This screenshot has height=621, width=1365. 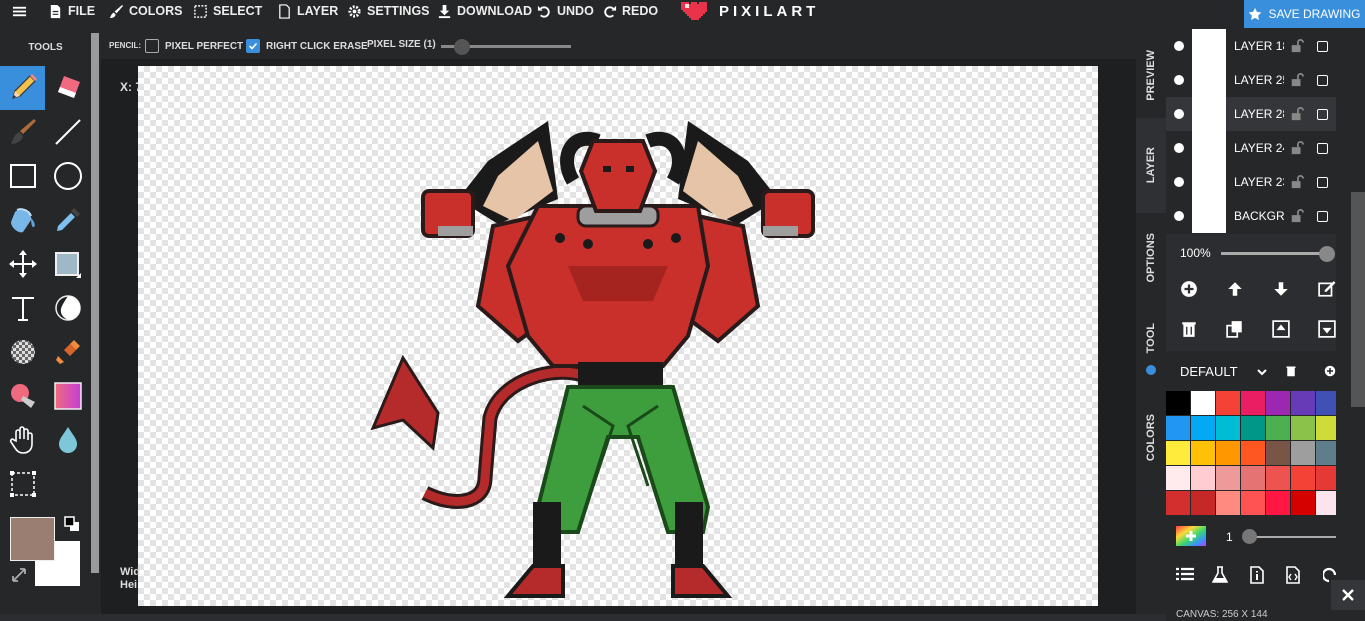 I want to click on settings-menu: SETTINGS, so click(x=388, y=11).